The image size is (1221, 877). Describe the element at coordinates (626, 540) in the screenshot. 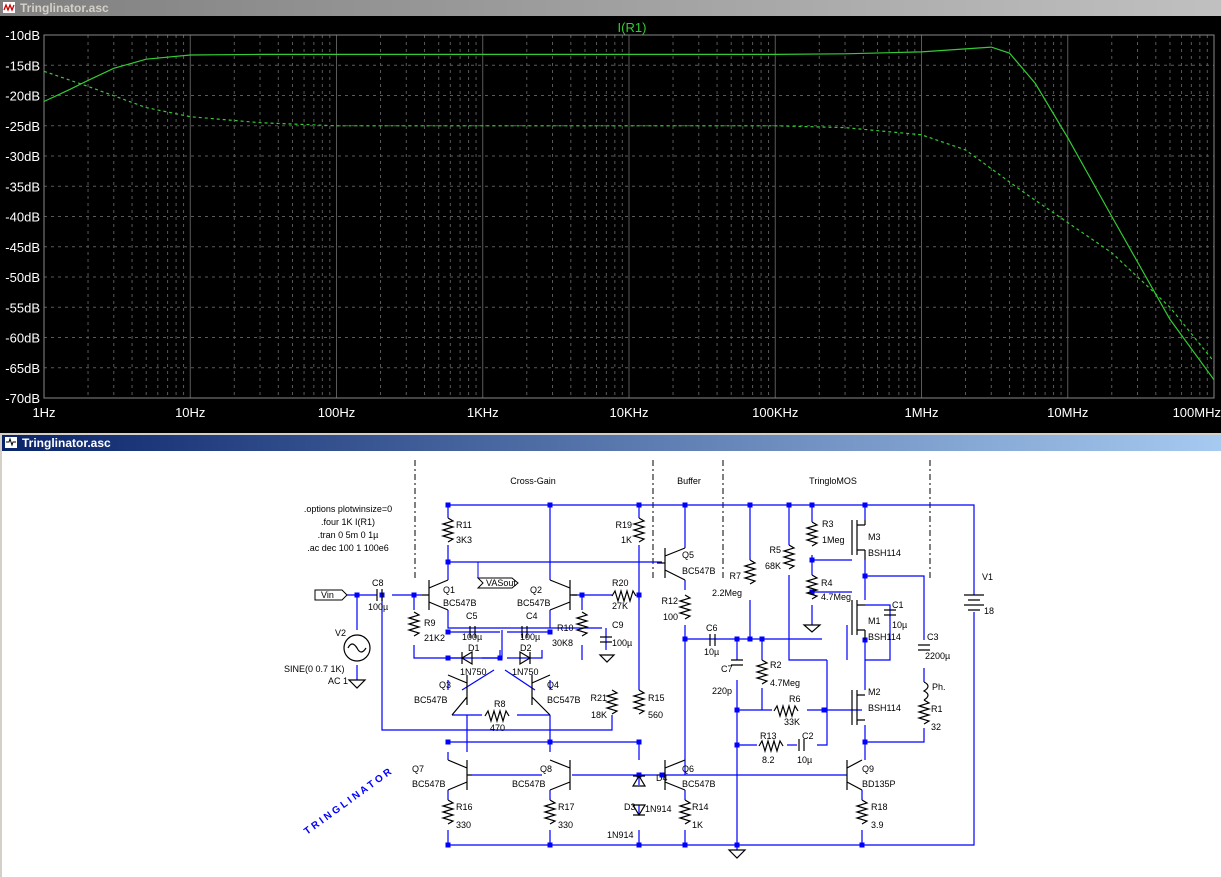

I see `r19-value-label: 1K` at that location.